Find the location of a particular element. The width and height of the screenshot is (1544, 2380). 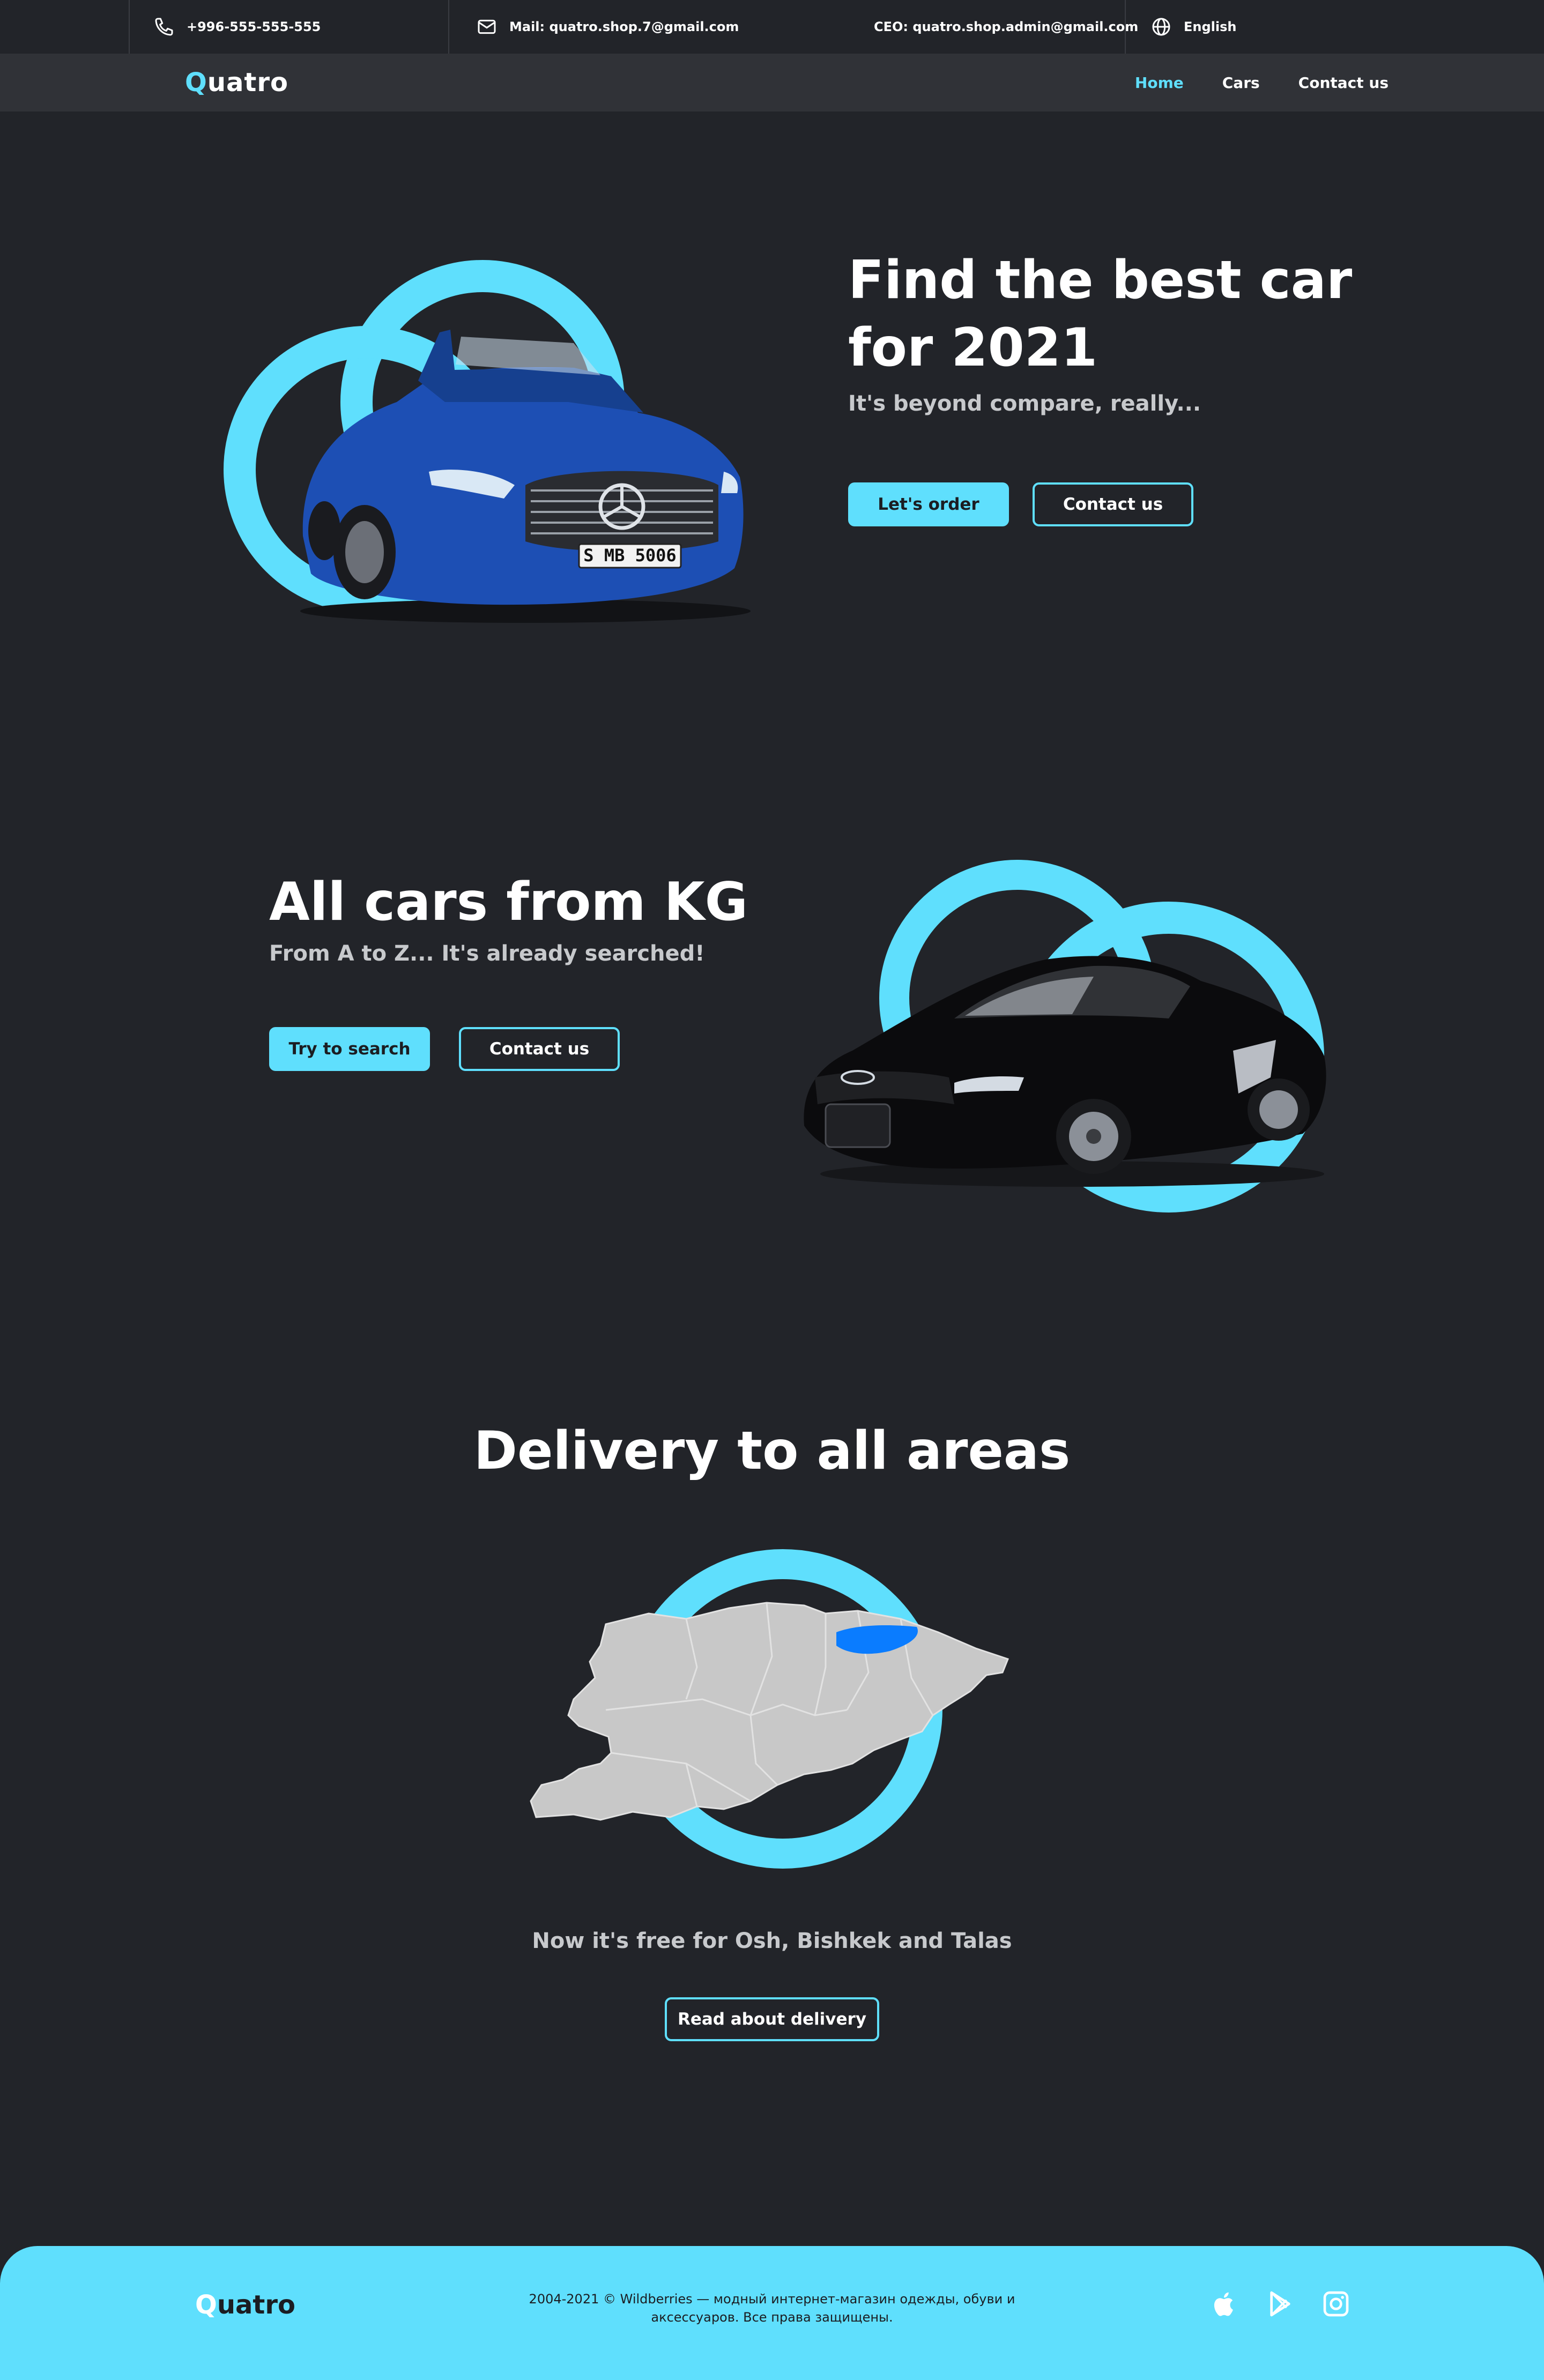

license-plate: S MB 5006 is located at coordinates (629, 555).